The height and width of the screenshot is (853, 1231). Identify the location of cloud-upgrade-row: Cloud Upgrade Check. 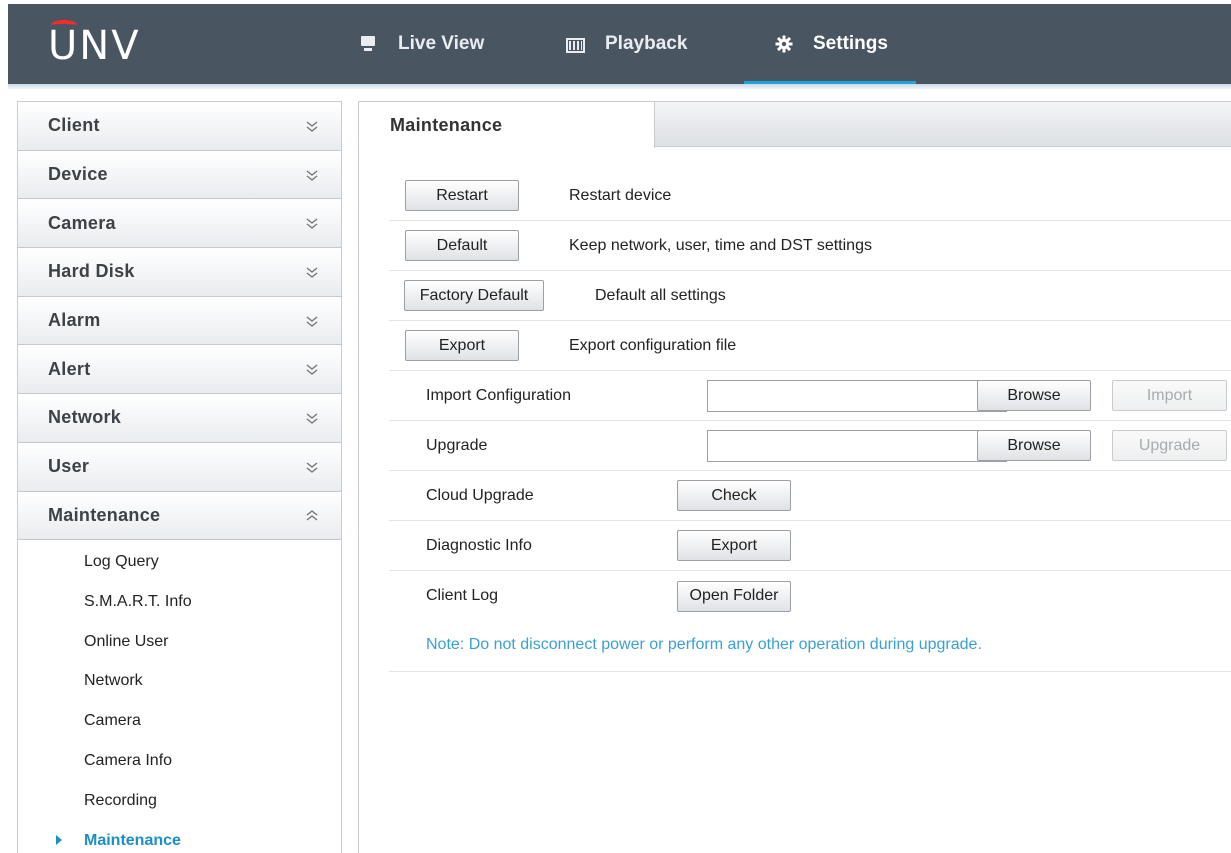
(810, 496).